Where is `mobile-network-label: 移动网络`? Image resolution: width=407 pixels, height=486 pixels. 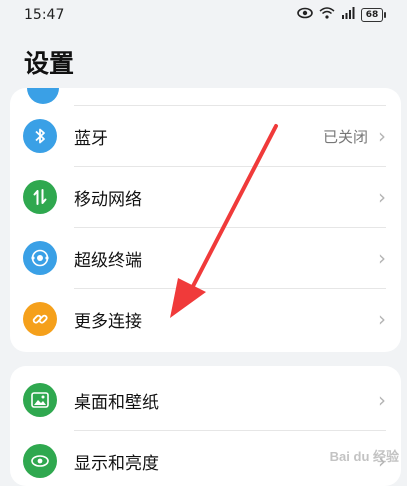
mobile-network-label: 移动网络 is located at coordinates (108, 199).